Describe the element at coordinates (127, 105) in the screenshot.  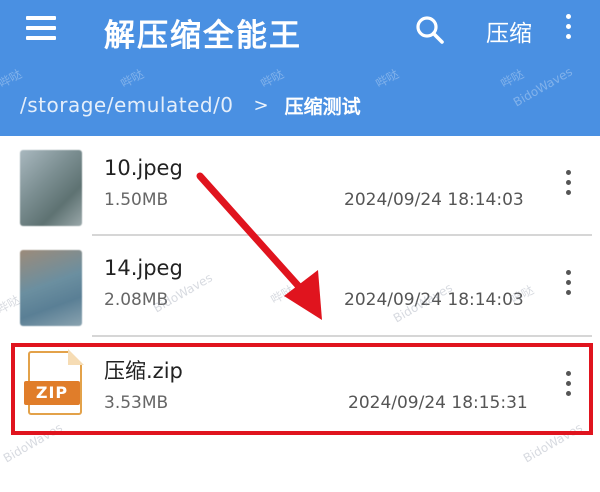
I see `breadcrumb-root: /storage/emulated/0` at that location.